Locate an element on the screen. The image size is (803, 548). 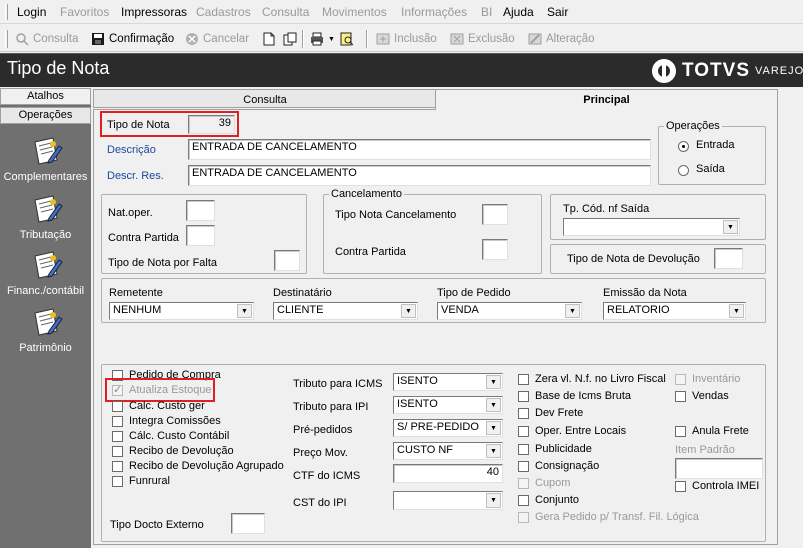
remetente-label: Remetente is located at coordinates (136, 293).